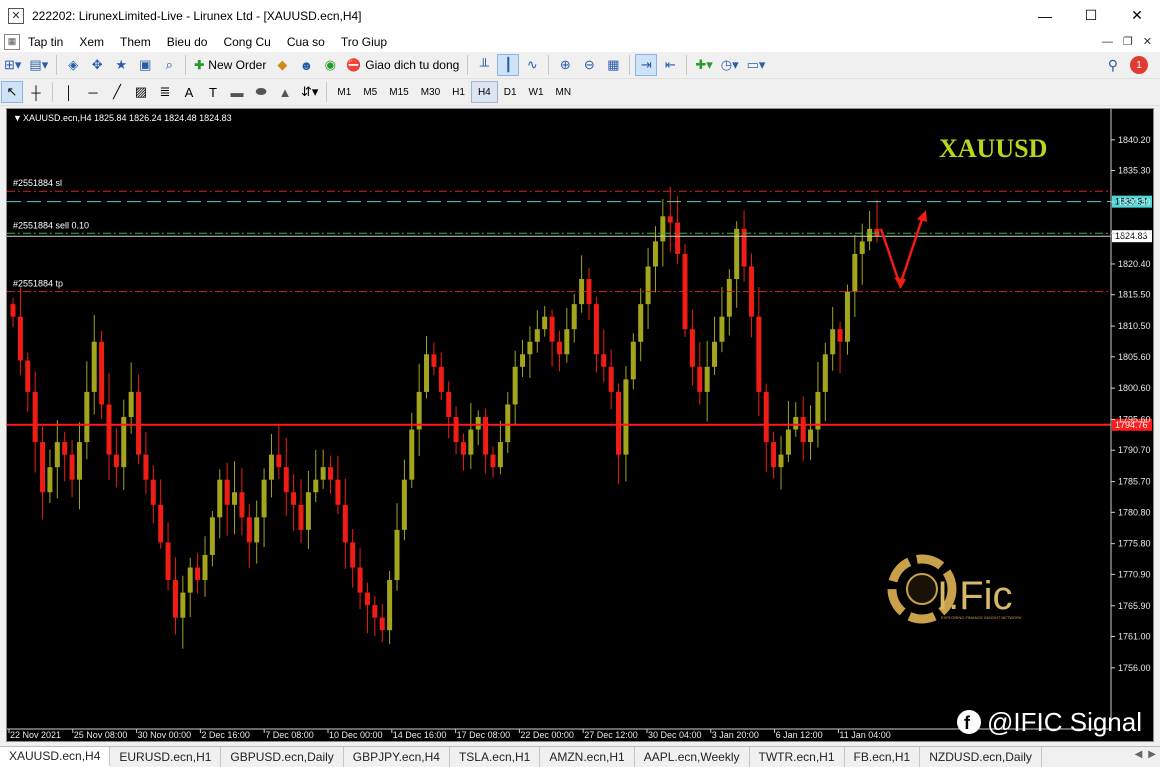 This screenshot has width=1160, height=767. Describe the element at coordinates (237, 92) in the screenshot. I see `rectangle-icon: ▬` at that location.